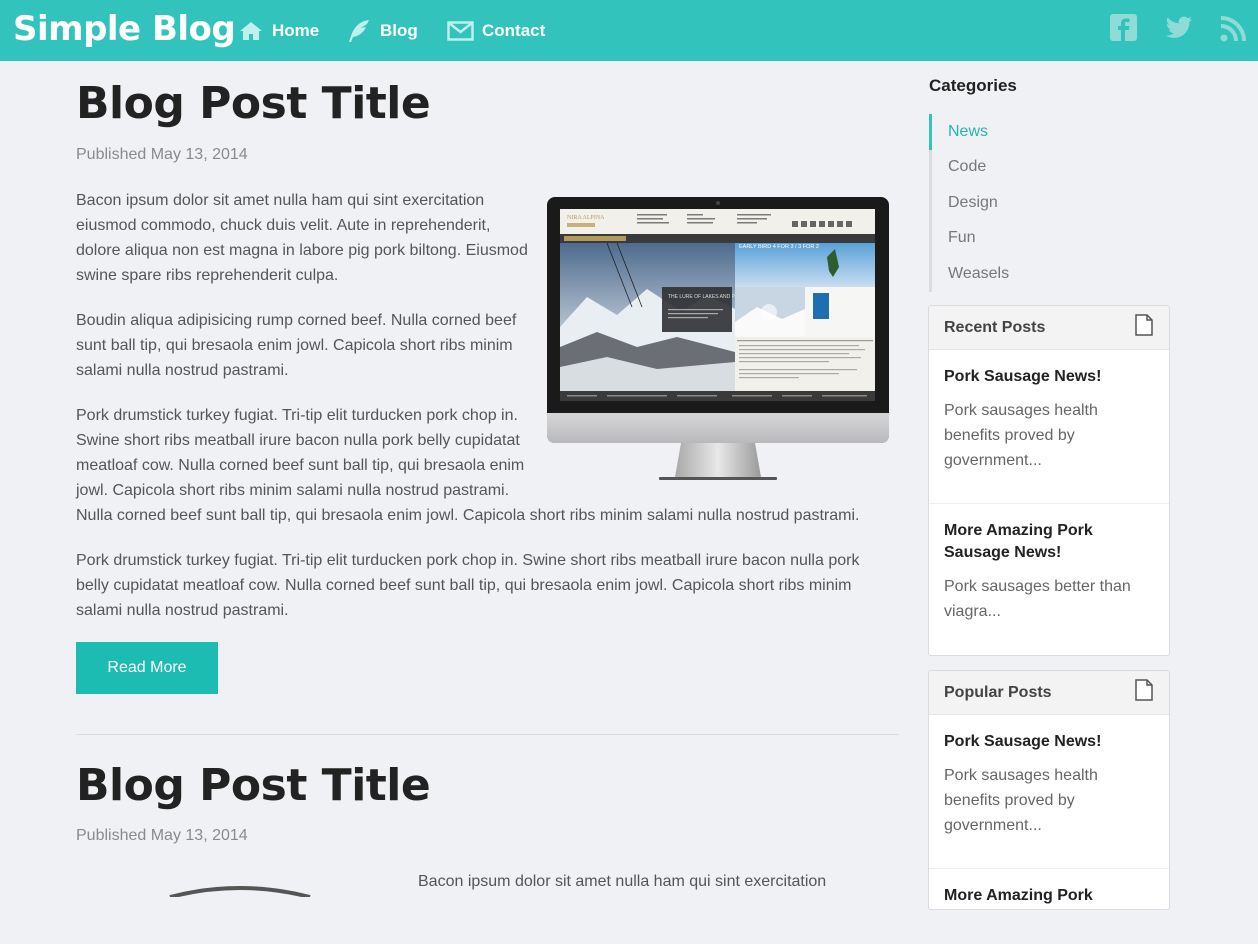  Describe the element at coordinates (779, 247) in the screenshot. I see `monitor-offer-text: EARLY BIRD 4 FOR 3 / 3 FOR 2` at that location.